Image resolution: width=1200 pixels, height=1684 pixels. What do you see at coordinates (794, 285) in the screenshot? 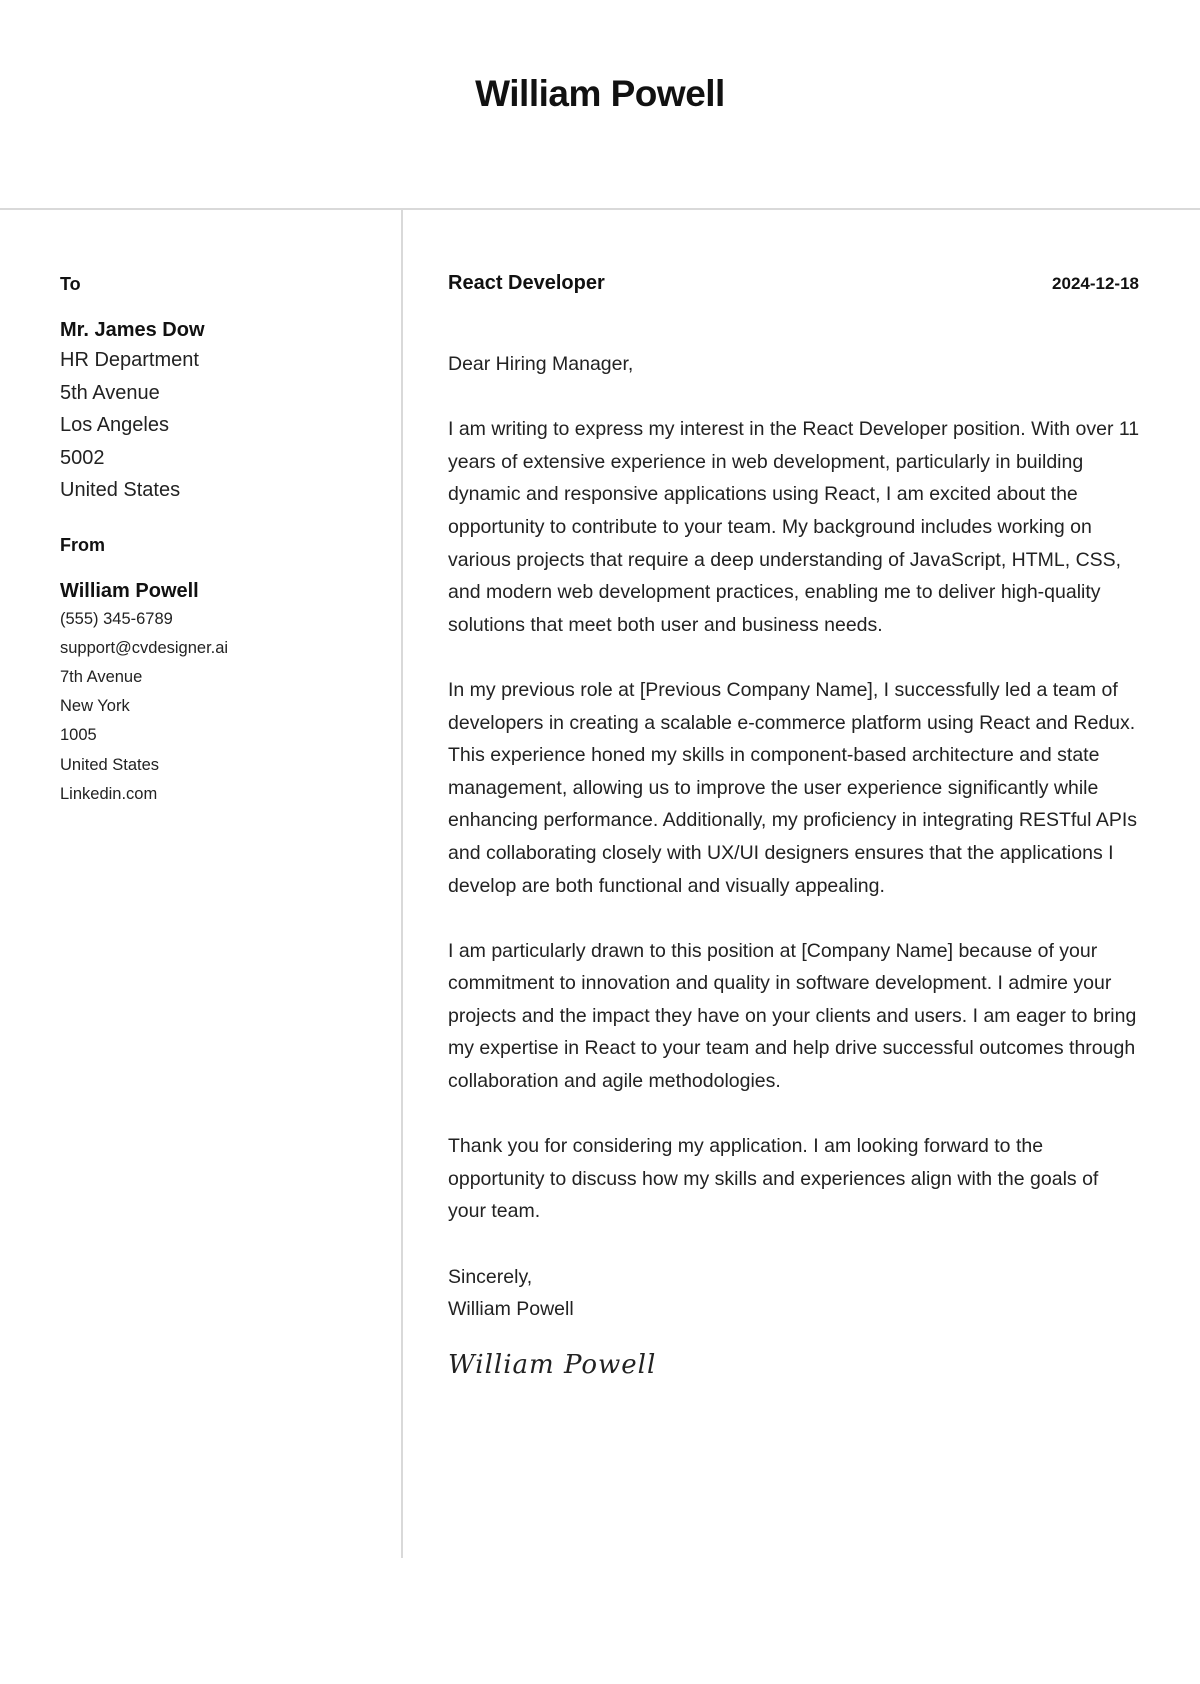
I see `letter-heading-row: React Developer 2024-12-18` at bounding box center [794, 285].